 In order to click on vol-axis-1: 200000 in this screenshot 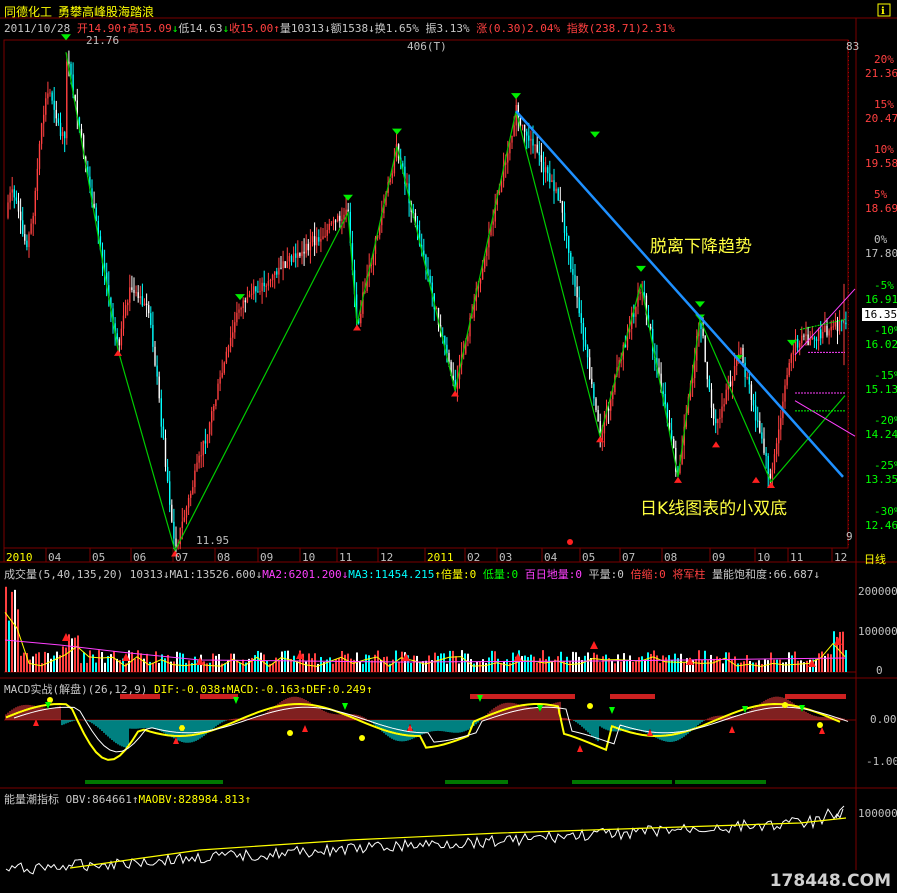, I will do `click(877, 591)`.